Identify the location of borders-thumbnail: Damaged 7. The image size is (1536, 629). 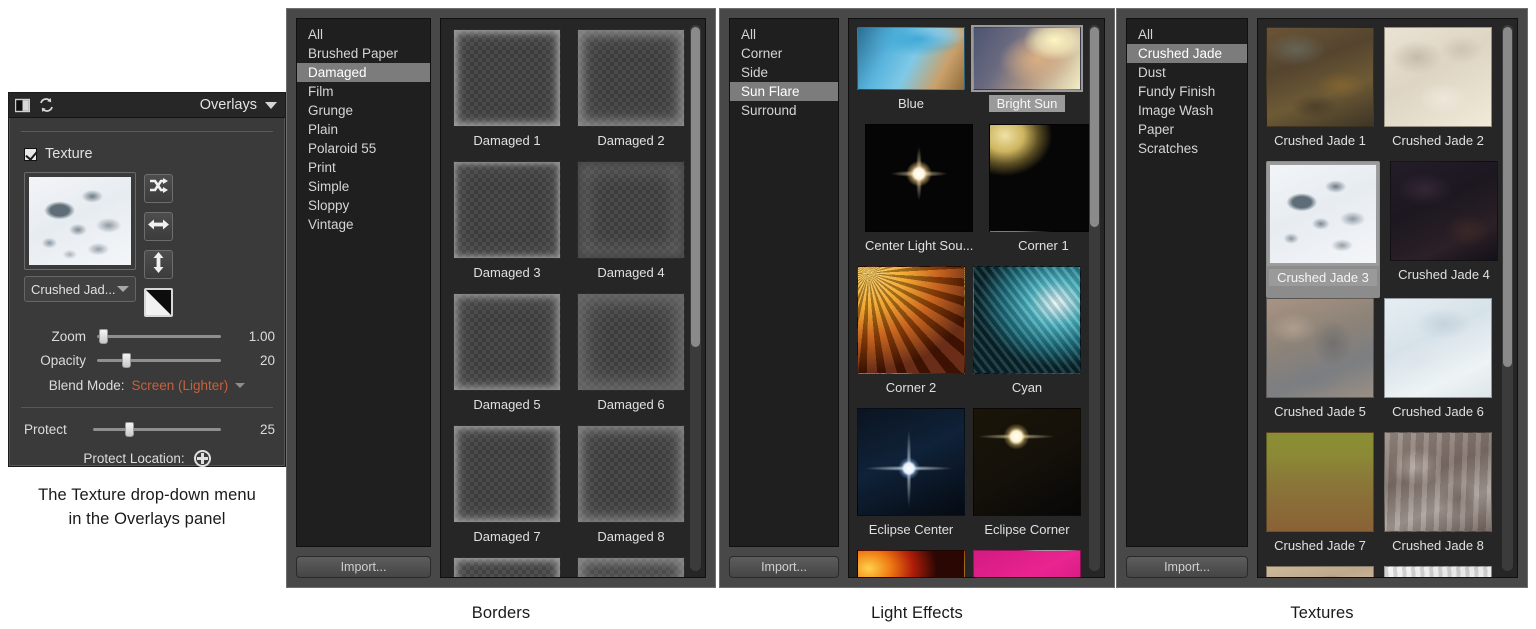
(507, 491).